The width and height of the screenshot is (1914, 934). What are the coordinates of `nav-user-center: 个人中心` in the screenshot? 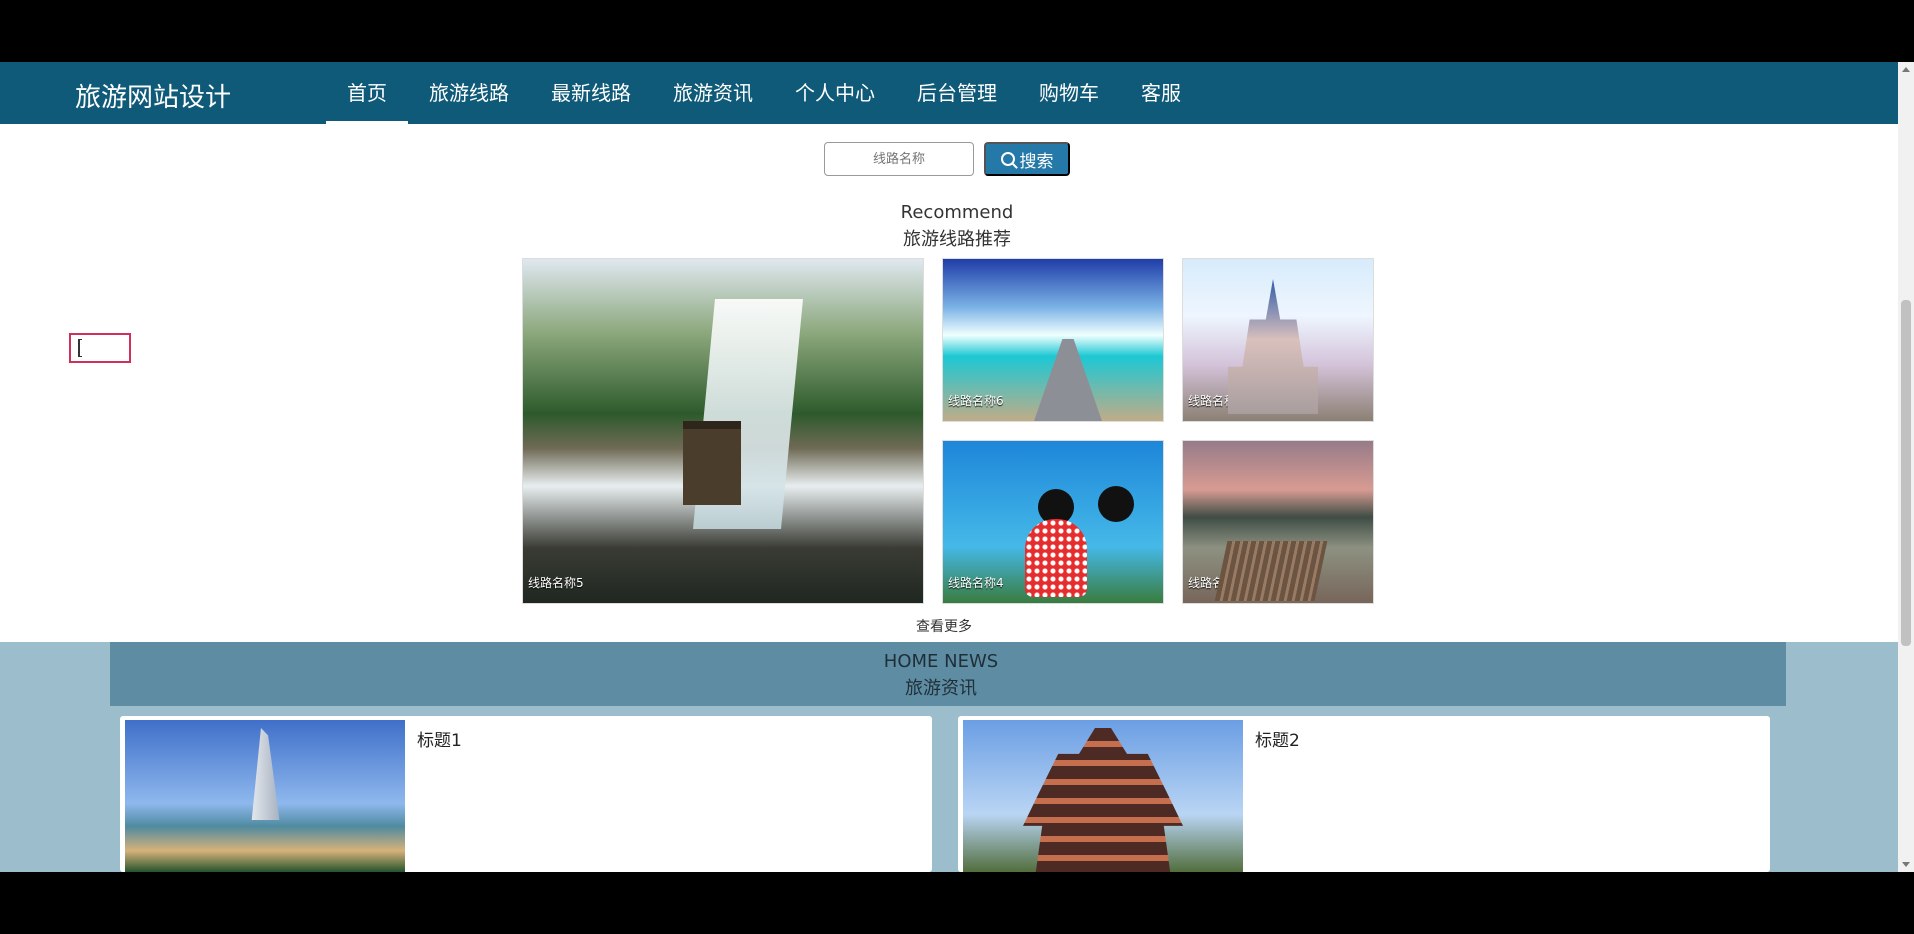 It's located at (835, 93).